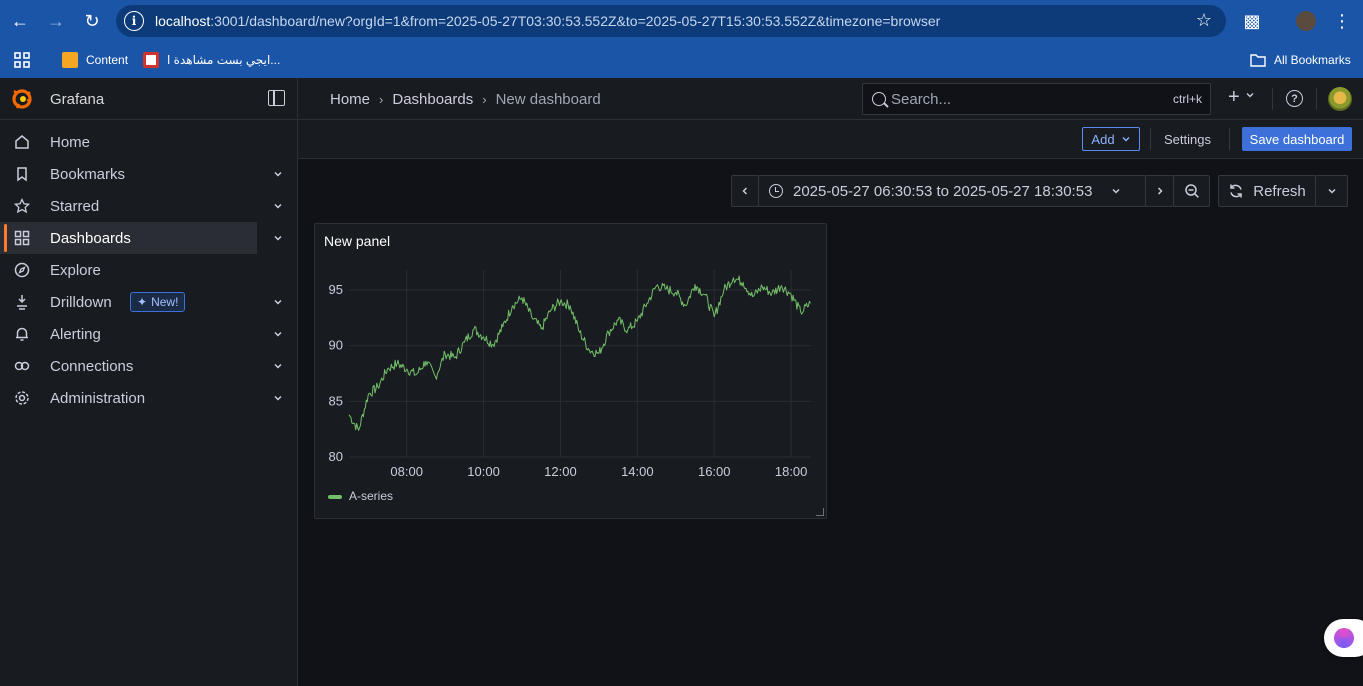 The image size is (1363, 686). What do you see at coordinates (22, 174) in the screenshot?
I see `bookmark-icon` at bounding box center [22, 174].